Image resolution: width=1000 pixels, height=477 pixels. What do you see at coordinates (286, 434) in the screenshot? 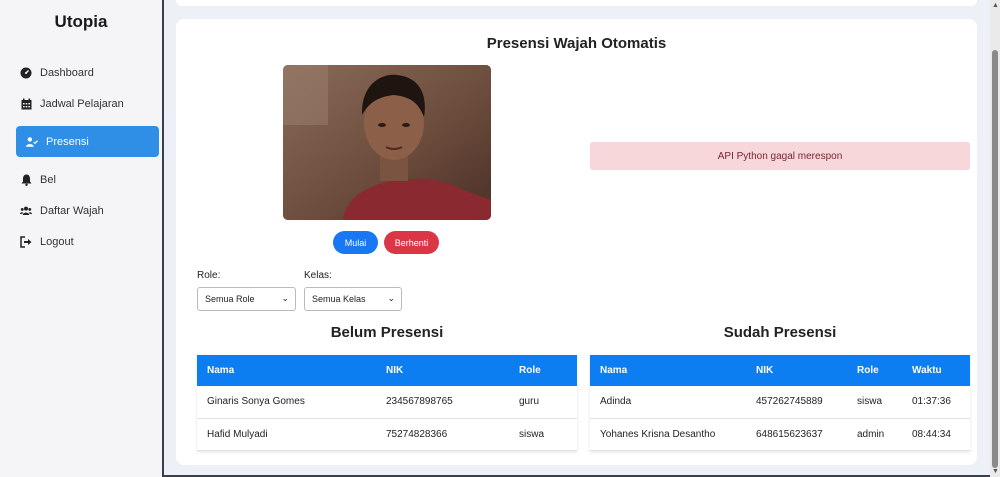
I see `cell-nama: Hafid Mulyadi` at bounding box center [286, 434].